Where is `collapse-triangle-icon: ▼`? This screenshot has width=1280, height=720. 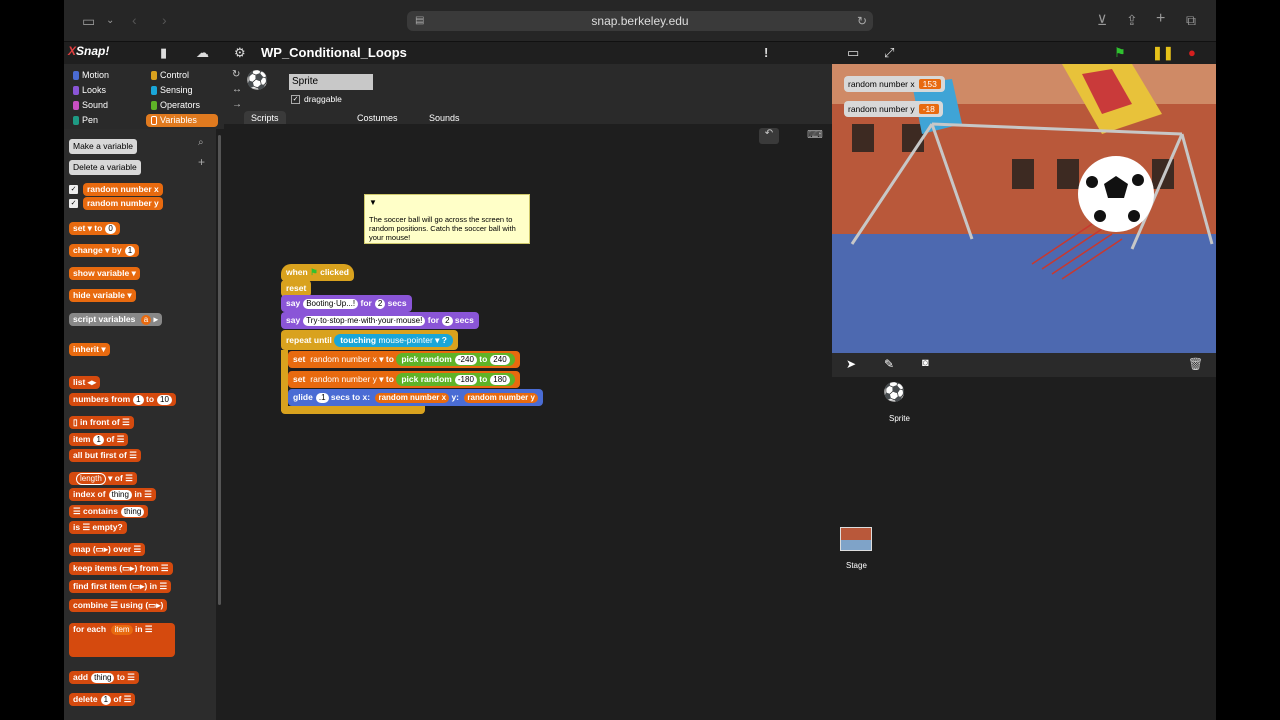 collapse-triangle-icon: ▼ is located at coordinates (373, 202).